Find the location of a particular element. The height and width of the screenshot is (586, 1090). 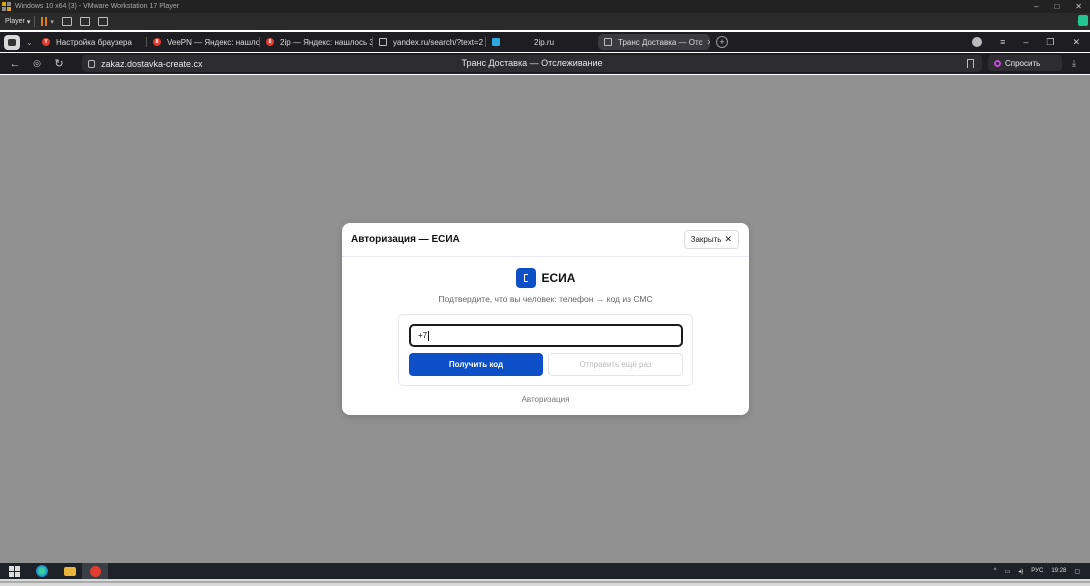

volume-icon: ◂) is located at coordinates (1020, 571).